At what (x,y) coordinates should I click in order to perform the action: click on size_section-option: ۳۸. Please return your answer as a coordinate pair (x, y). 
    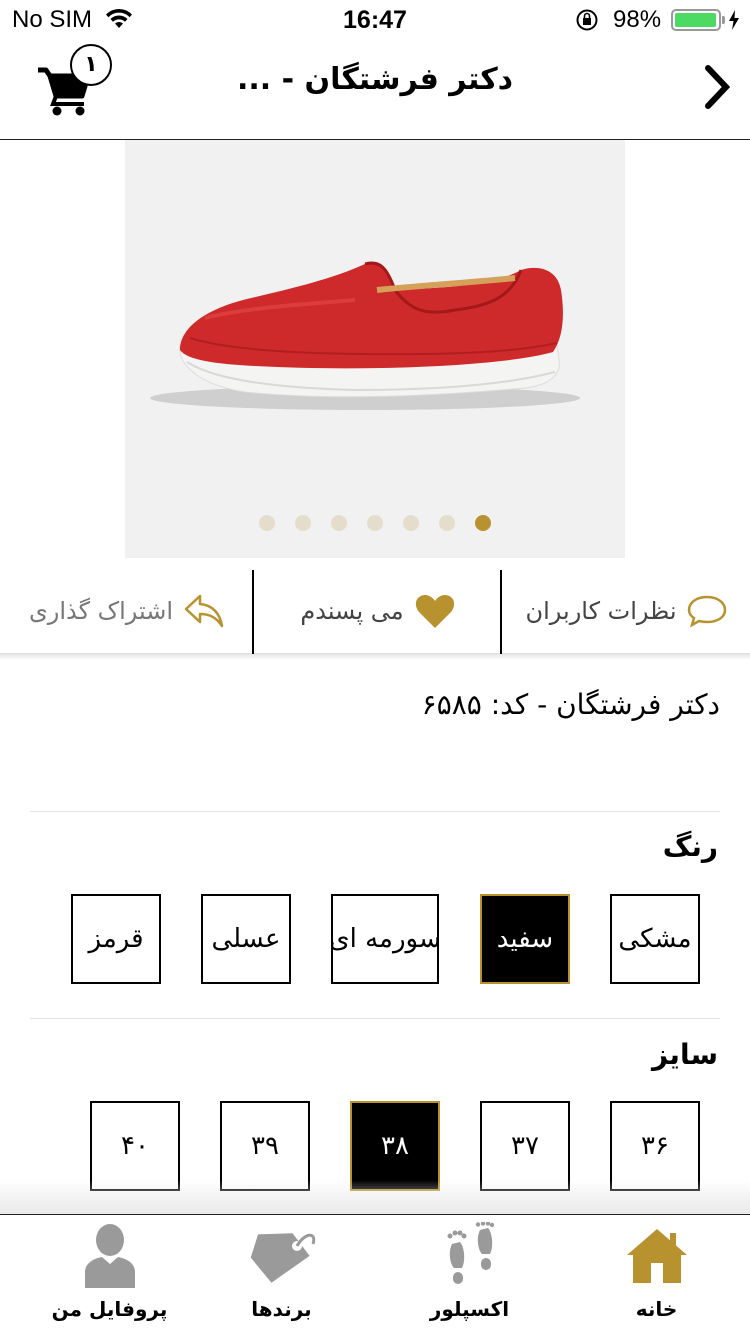
    Looking at the image, I should click on (395, 1146).